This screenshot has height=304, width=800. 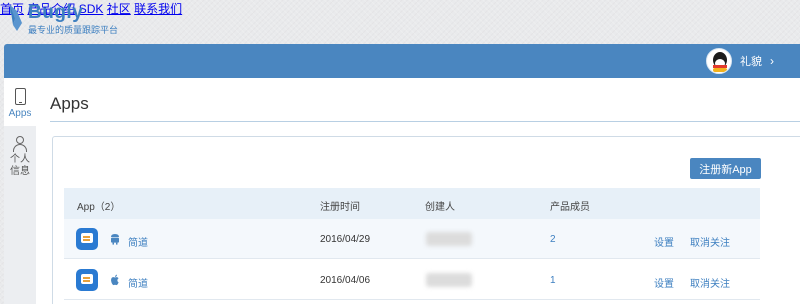 I want to click on sidebar: Apps 个人 信息, so click(x=20, y=191).